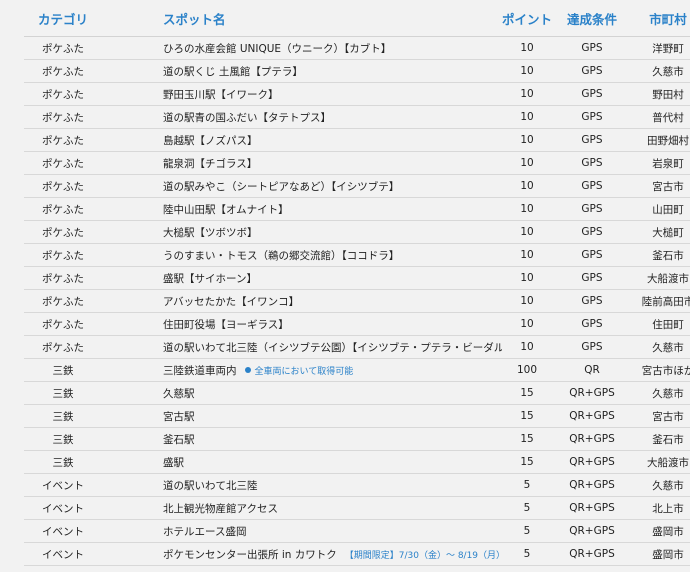 The image size is (690, 572). Describe the element at coordinates (661, 439) in the screenshot. I see `city-cell: 釜石市` at that location.